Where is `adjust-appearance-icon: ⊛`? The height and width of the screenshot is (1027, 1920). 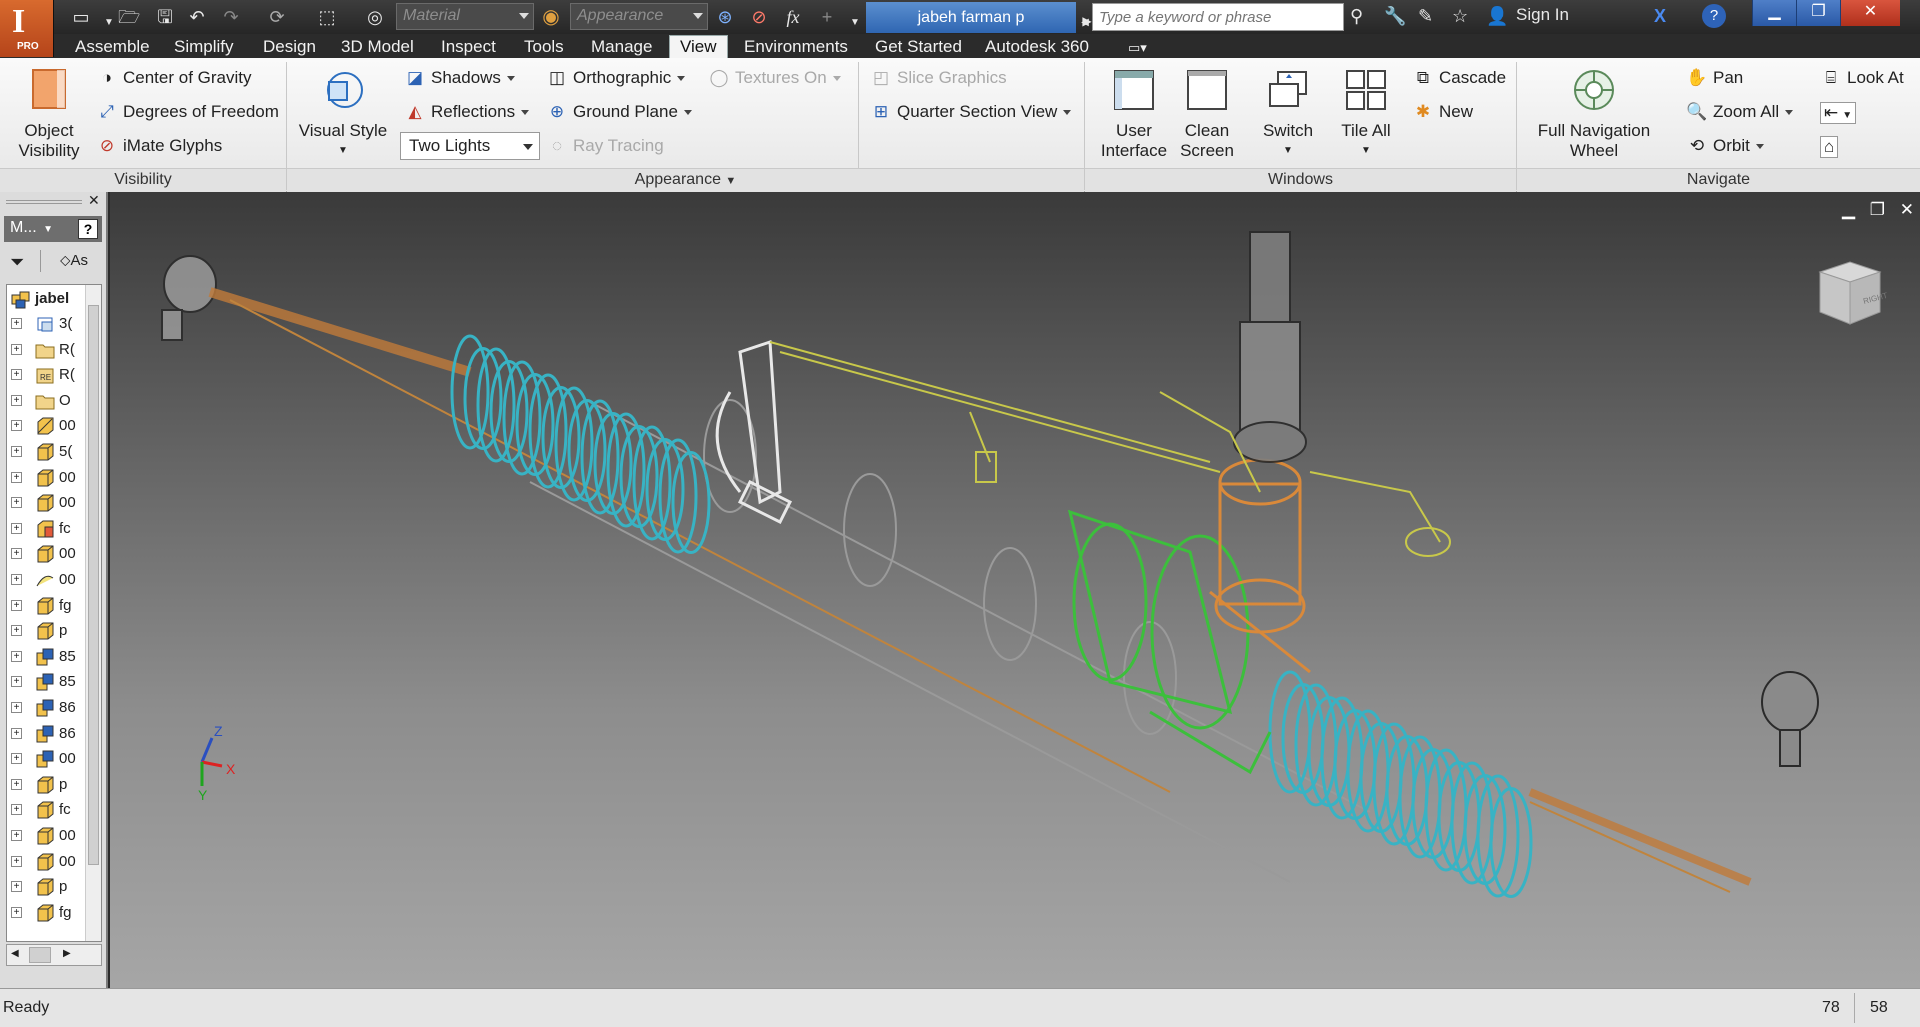 adjust-appearance-icon: ⊛ is located at coordinates (725, 17).